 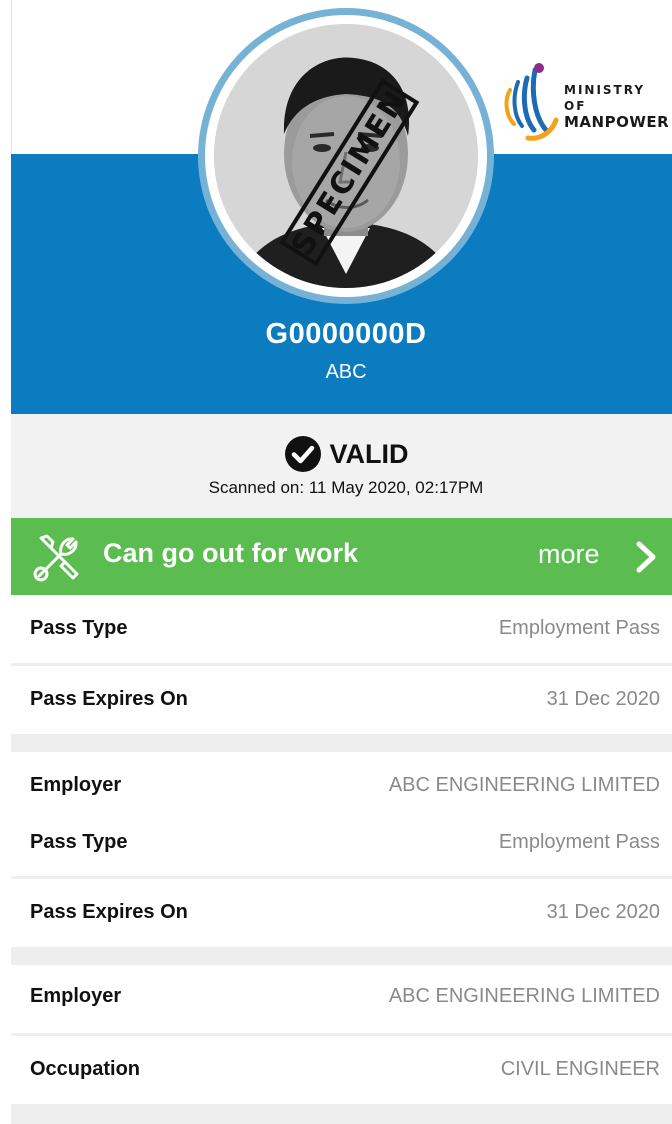 What do you see at coordinates (617, 122) in the screenshot?
I see `logo-line2: MANPOWER` at bounding box center [617, 122].